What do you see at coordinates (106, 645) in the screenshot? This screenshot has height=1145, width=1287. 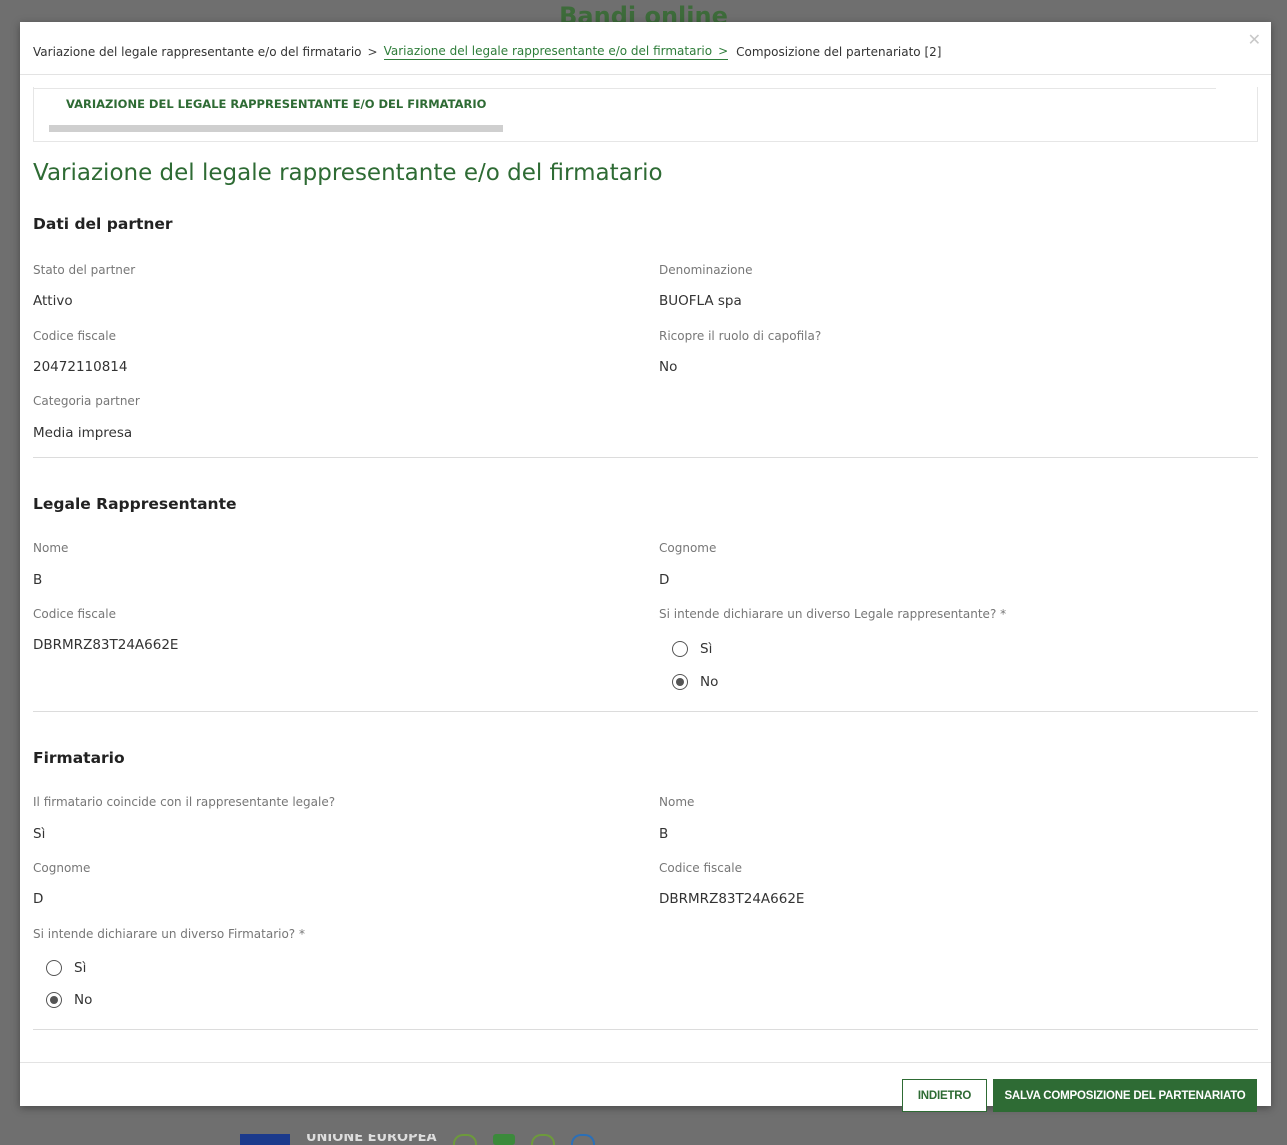 I see `value-codice-fiscale-legale: DBRMRZ83T24A662E` at bounding box center [106, 645].